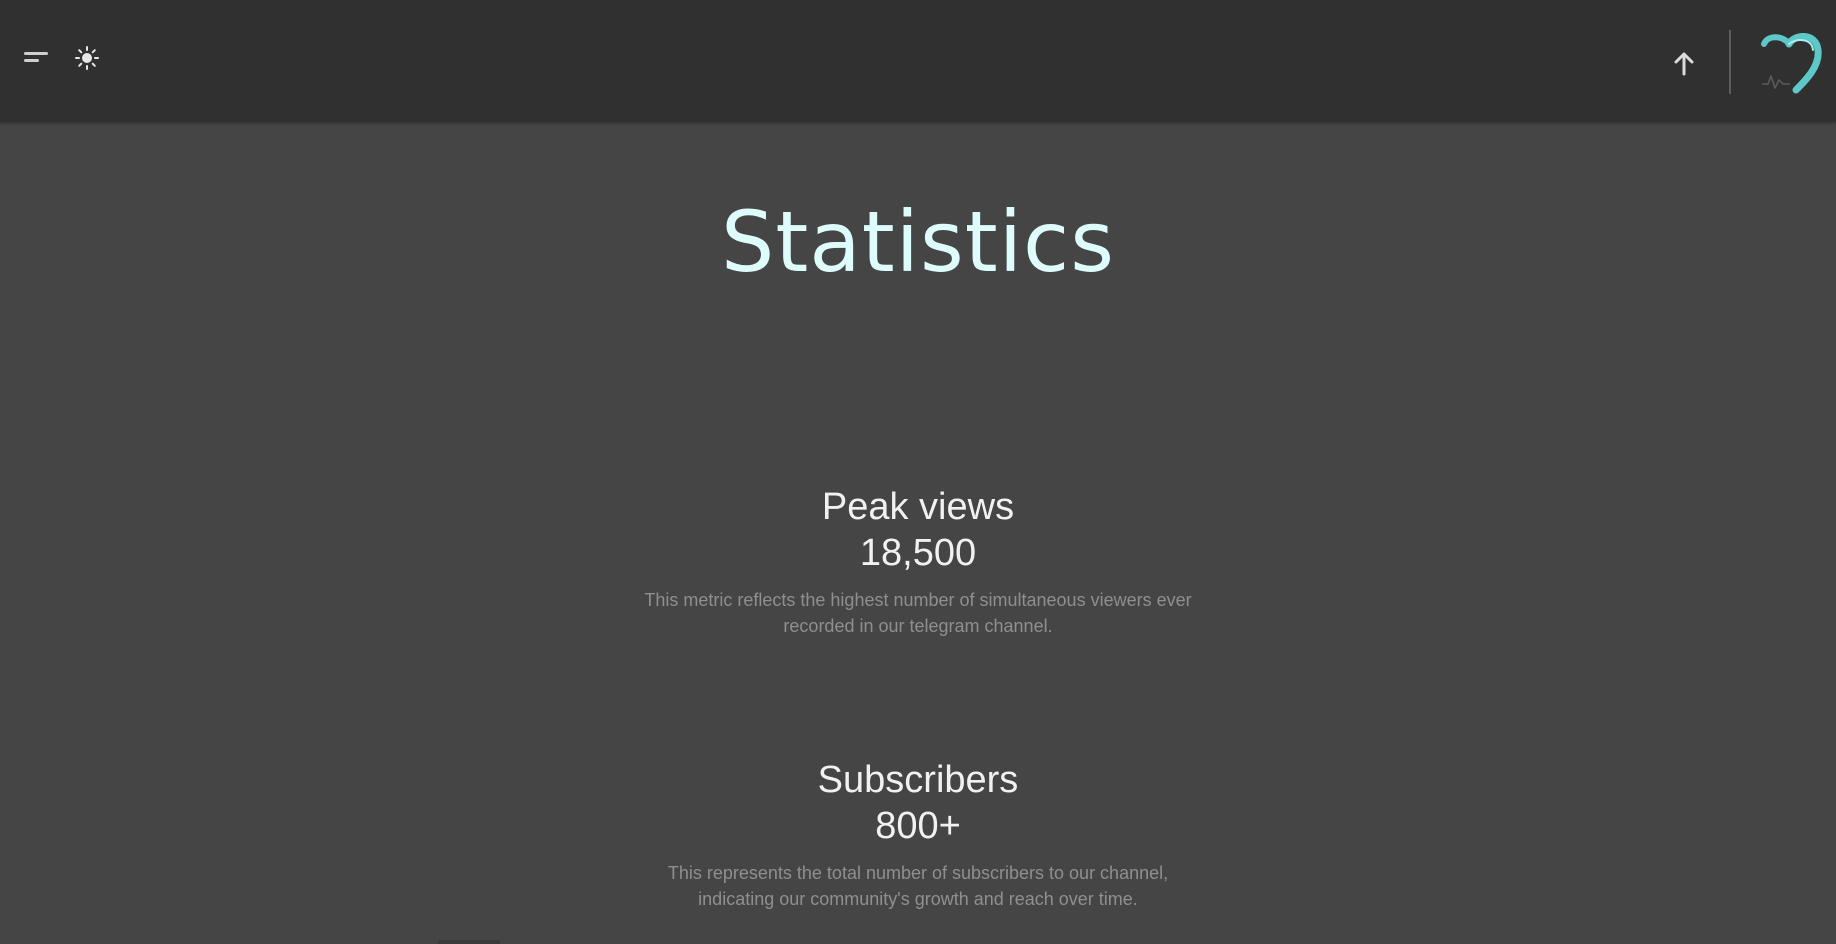  Describe the element at coordinates (918, 780) in the screenshot. I see `stat-label: Subscribers` at that location.